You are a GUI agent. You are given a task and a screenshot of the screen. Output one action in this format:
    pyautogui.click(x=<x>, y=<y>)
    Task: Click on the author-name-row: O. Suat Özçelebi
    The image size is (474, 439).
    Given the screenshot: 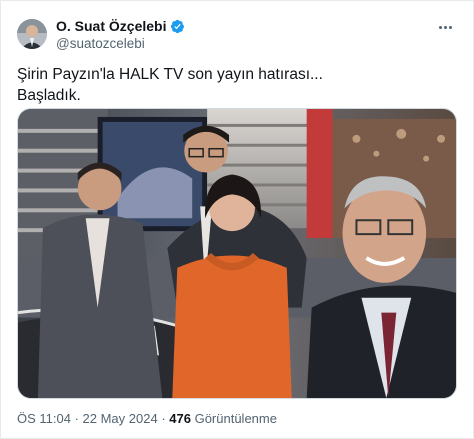 What is the action you would take?
    pyautogui.click(x=120, y=26)
    